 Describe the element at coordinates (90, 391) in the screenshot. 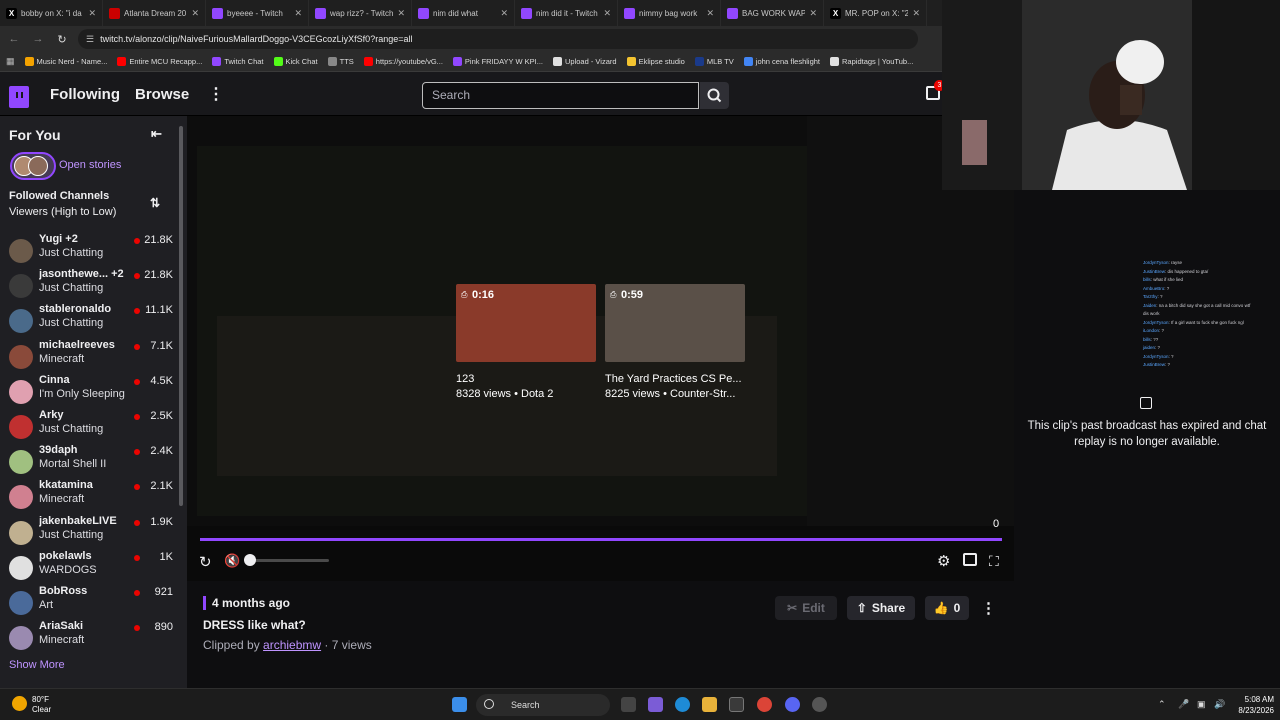

I see `followed-channel-item: Cinna I'm Only Sleeping 4.5K` at that location.